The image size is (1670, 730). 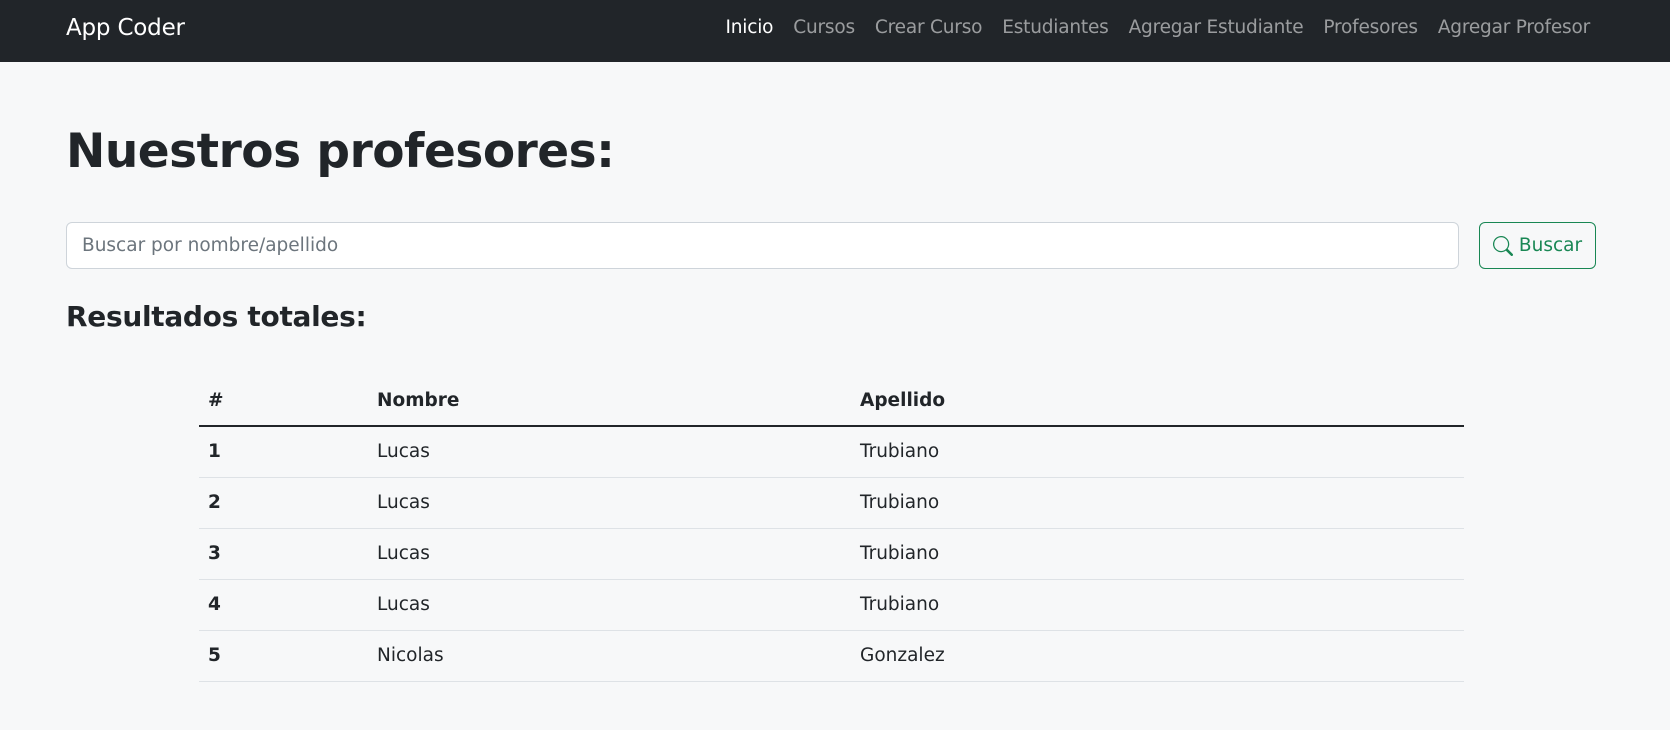 What do you see at coordinates (824, 28) in the screenshot?
I see `nav-link-cursos: Cursos` at bounding box center [824, 28].